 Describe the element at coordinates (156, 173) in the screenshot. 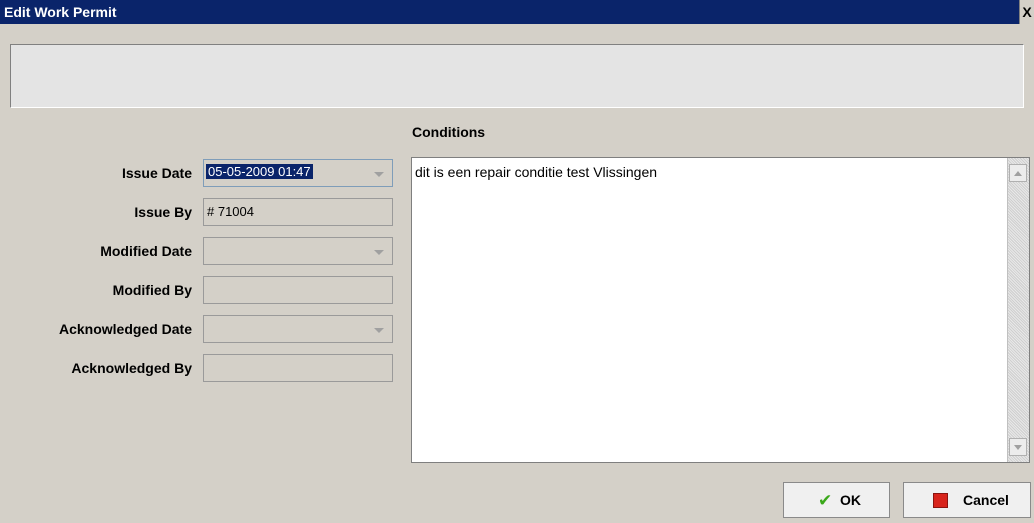

I see `issue-date-label: Issue Date` at that location.